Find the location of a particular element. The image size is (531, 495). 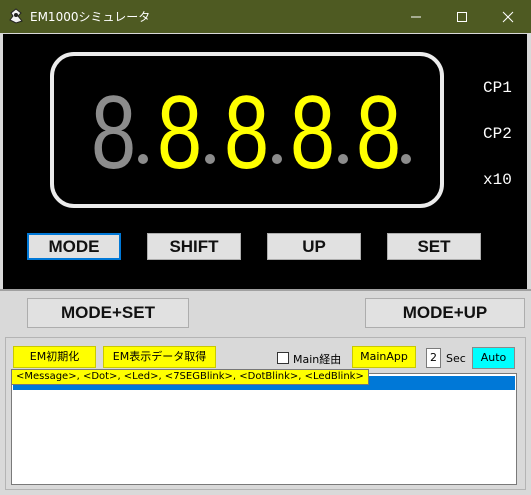

indicator-x10: x10 is located at coordinates (497, 180).